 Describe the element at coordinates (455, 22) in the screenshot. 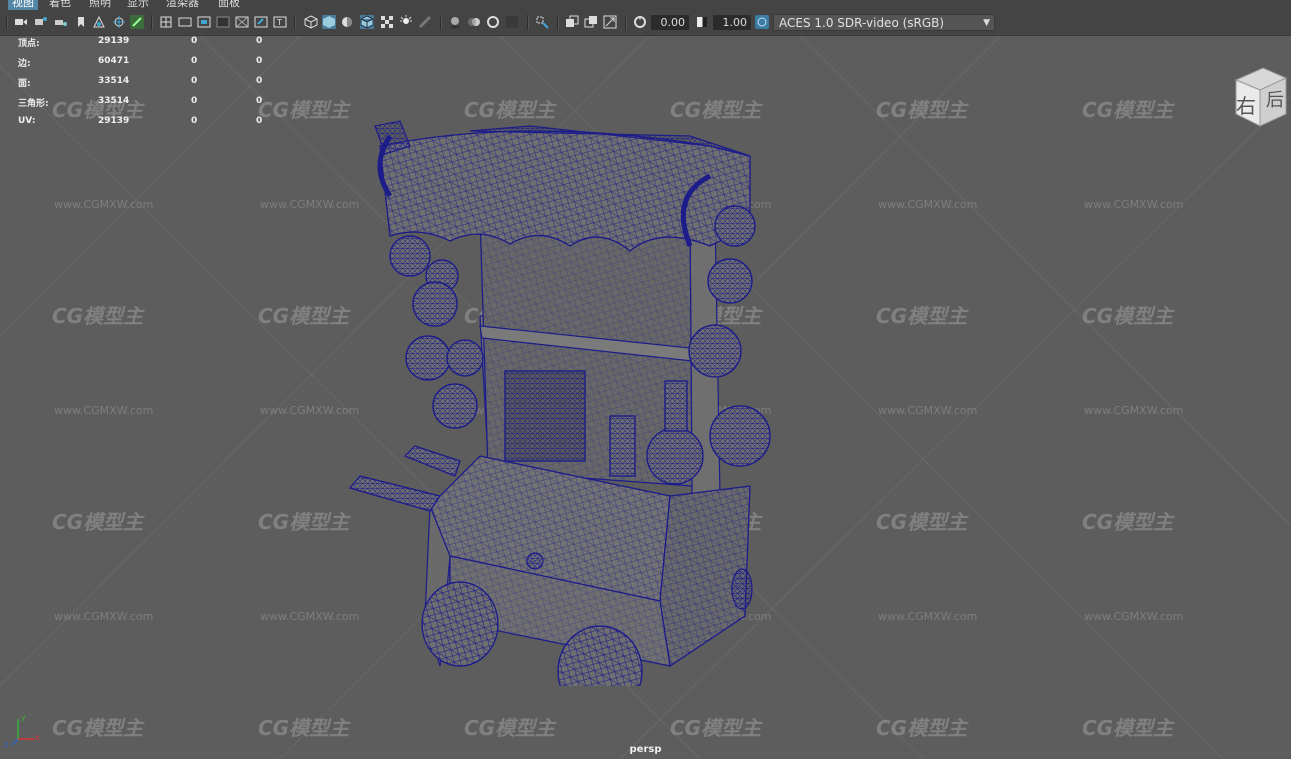

I see `ambient-occlusion-icon` at that location.